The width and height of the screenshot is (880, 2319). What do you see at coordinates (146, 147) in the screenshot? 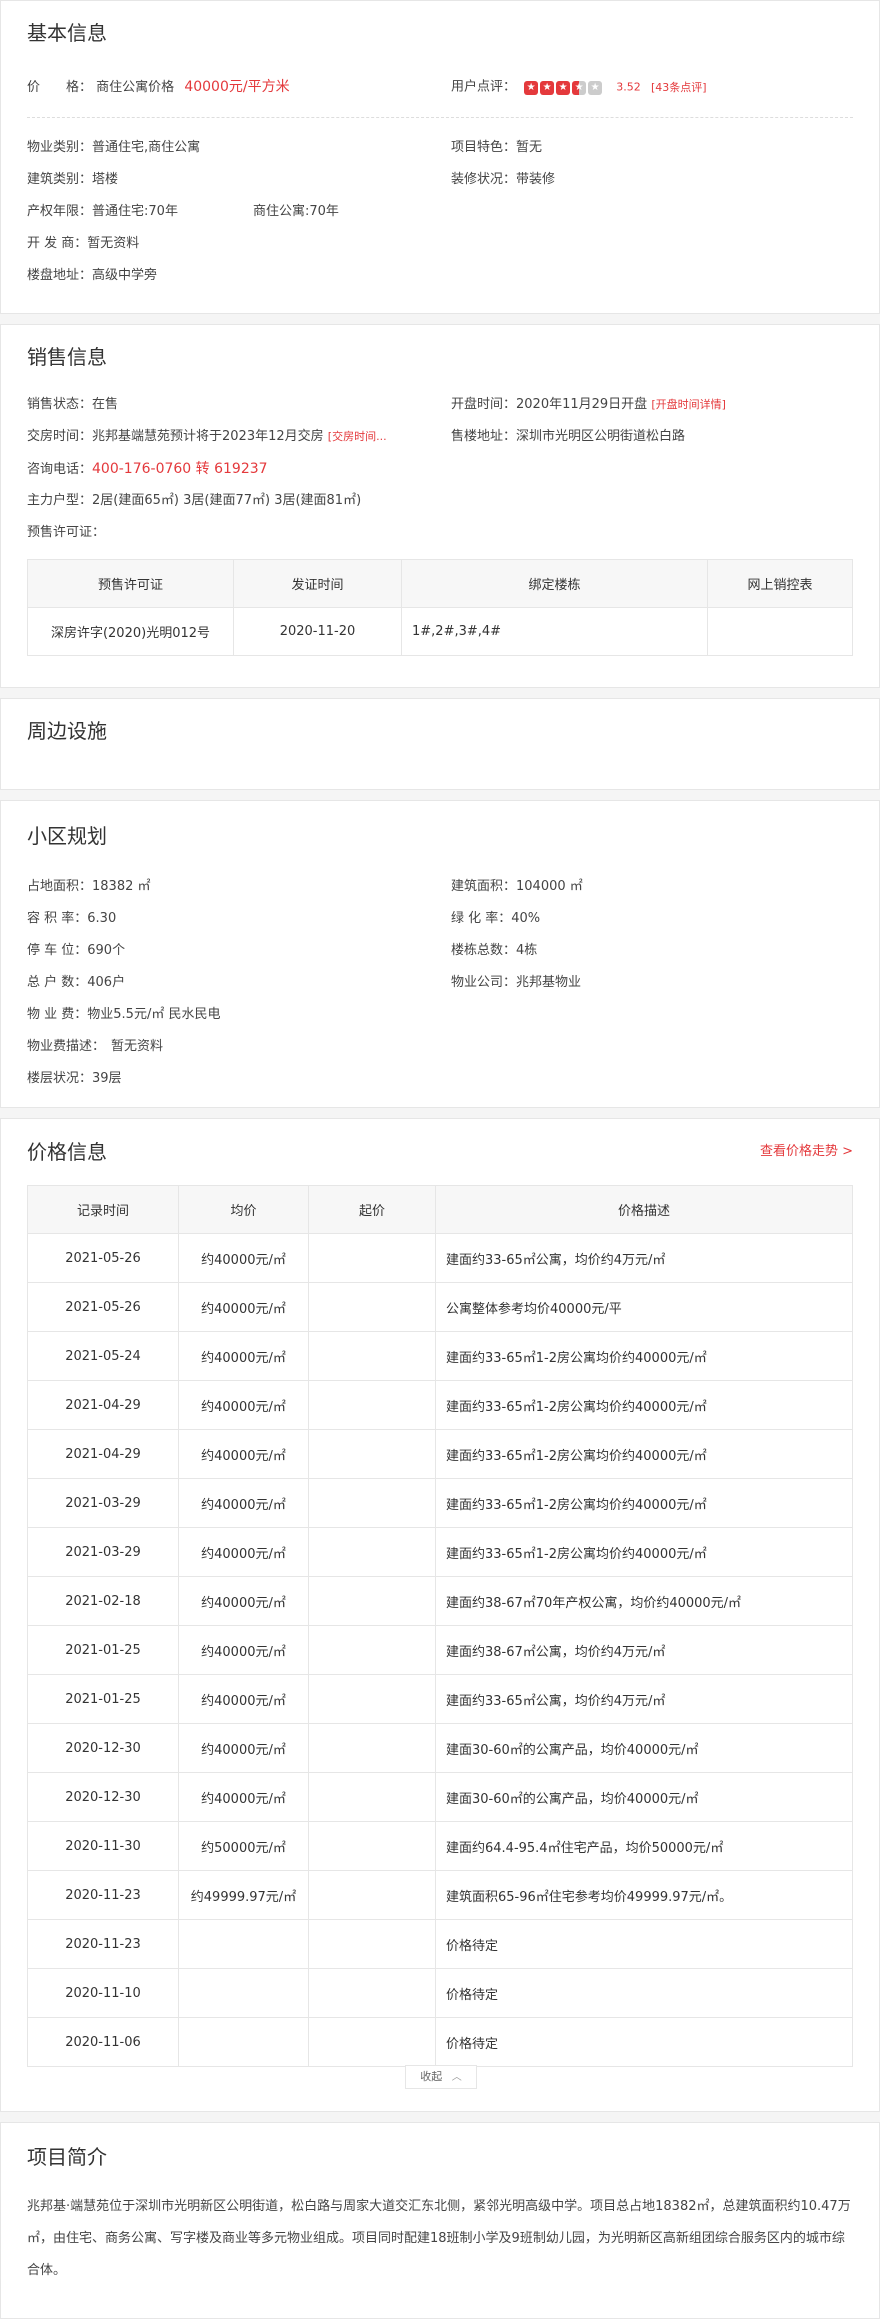
I see `prop-type-value: 普通住宅,商住公寓` at bounding box center [146, 147].